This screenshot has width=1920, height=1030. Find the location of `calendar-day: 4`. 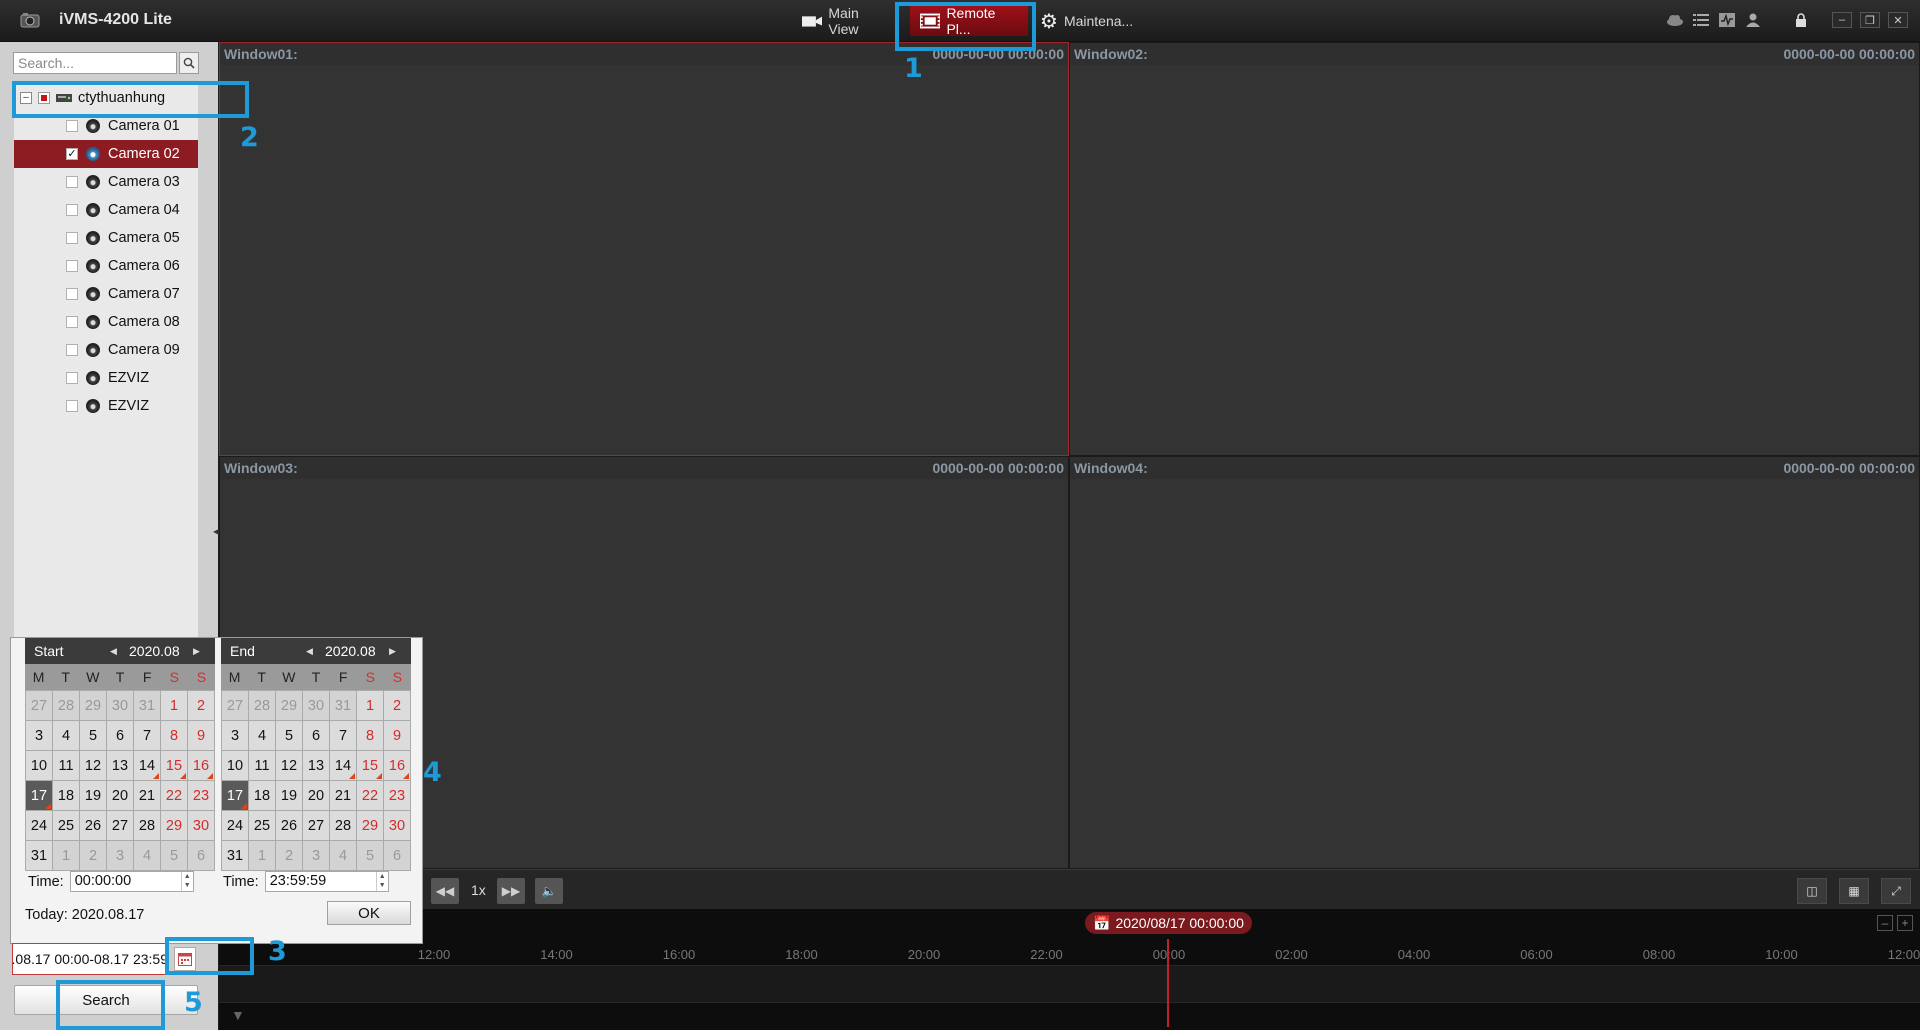

calendar-day: 4 is located at coordinates (343, 855).